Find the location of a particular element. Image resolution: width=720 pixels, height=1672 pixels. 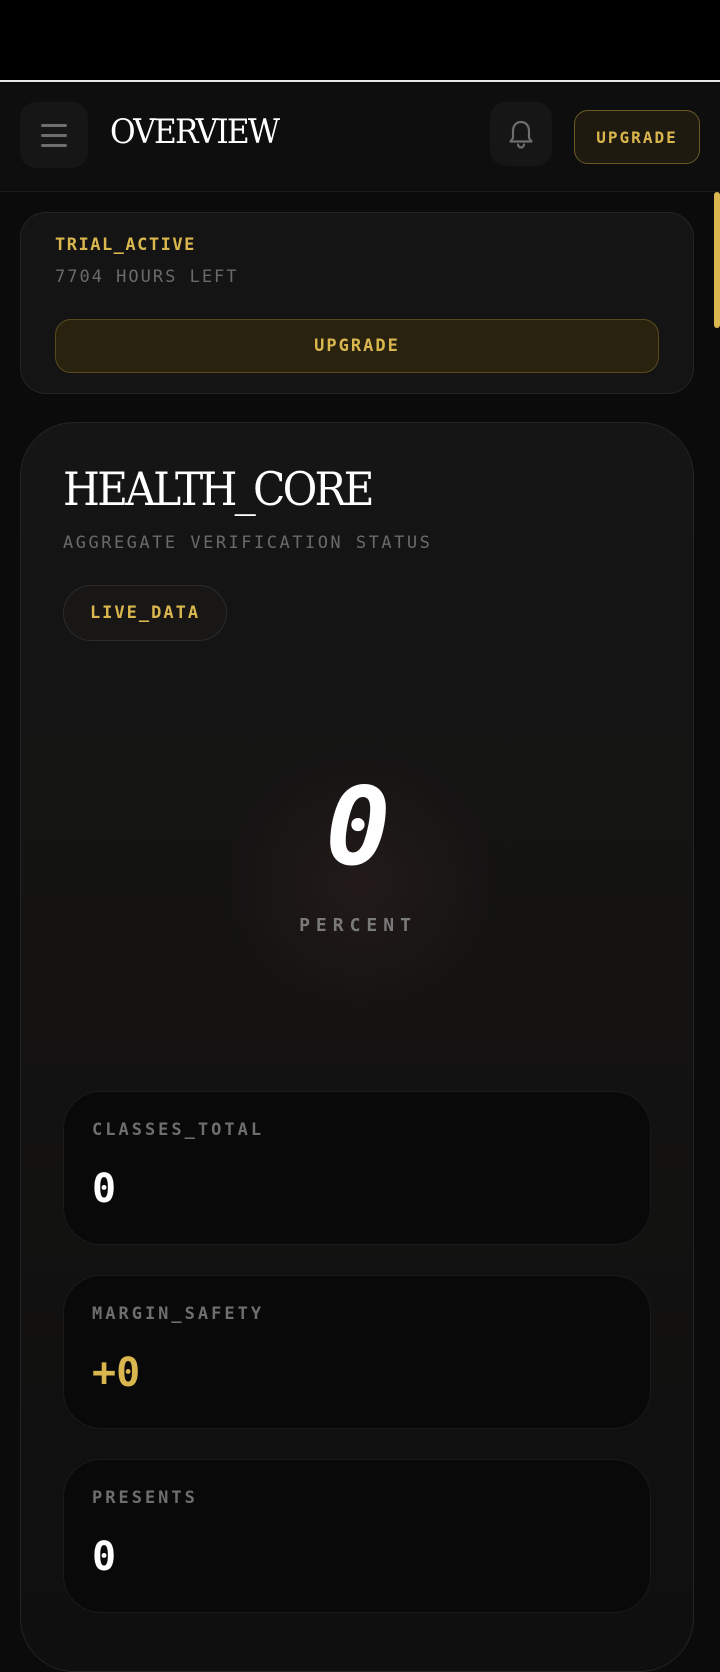

stat-label: CLASSES_TOTAL is located at coordinates (178, 1130).